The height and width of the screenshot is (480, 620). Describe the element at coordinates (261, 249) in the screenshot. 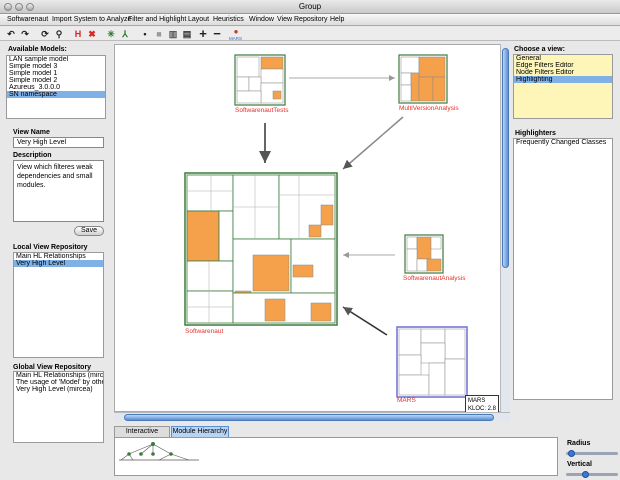

I see `node-softwarenaut` at that location.